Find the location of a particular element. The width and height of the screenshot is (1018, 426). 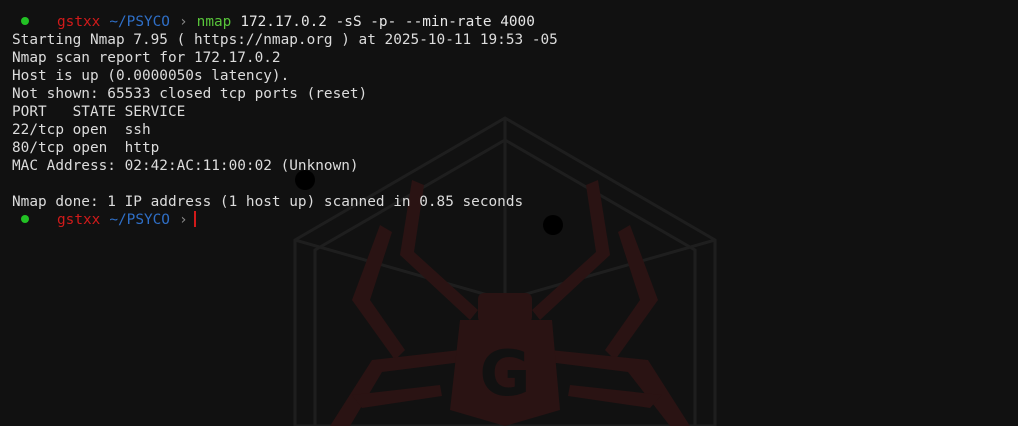

command-program: nmap is located at coordinates (214, 22).